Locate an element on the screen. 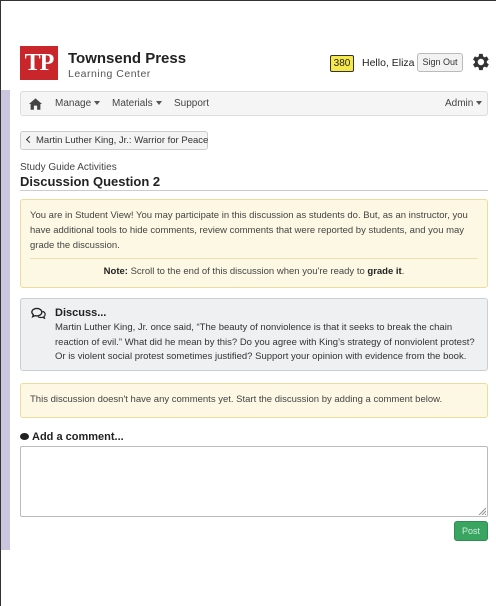  nav-materials: Materials is located at coordinates (137, 103).